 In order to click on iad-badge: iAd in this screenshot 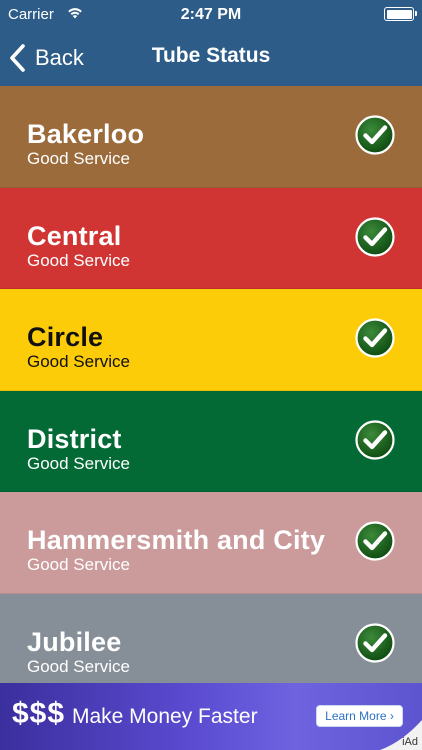, I will do `click(410, 742)`.